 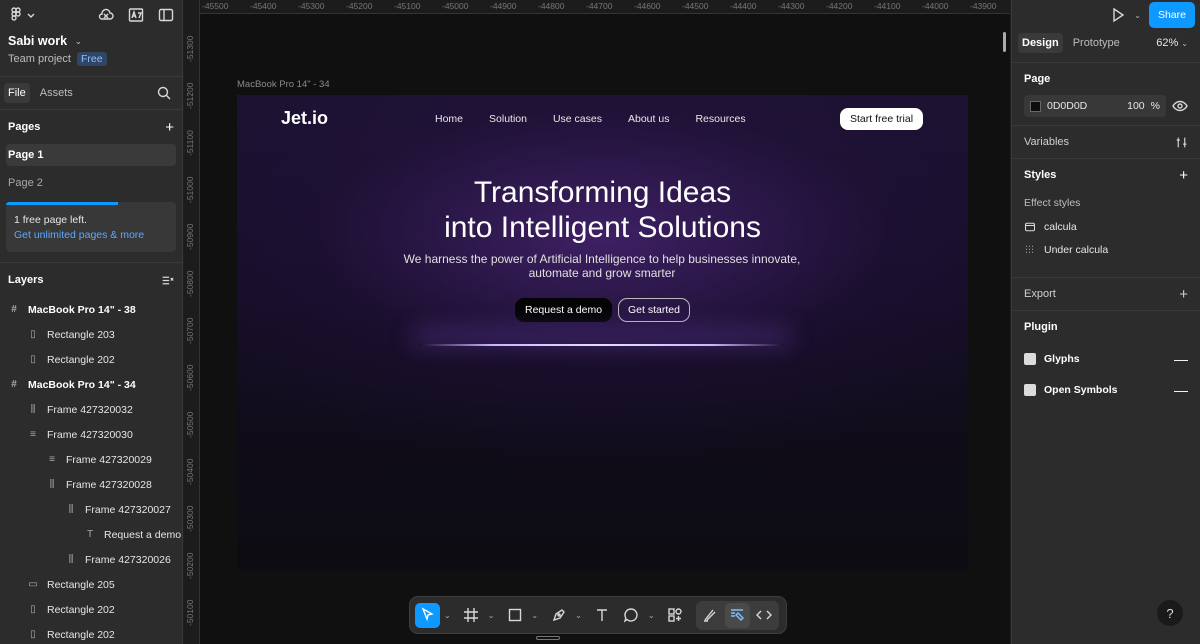 What do you see at coordinates (1171, 15) in the screenshot?
I see `share-button: Share` at bounding box center [1171, 15].